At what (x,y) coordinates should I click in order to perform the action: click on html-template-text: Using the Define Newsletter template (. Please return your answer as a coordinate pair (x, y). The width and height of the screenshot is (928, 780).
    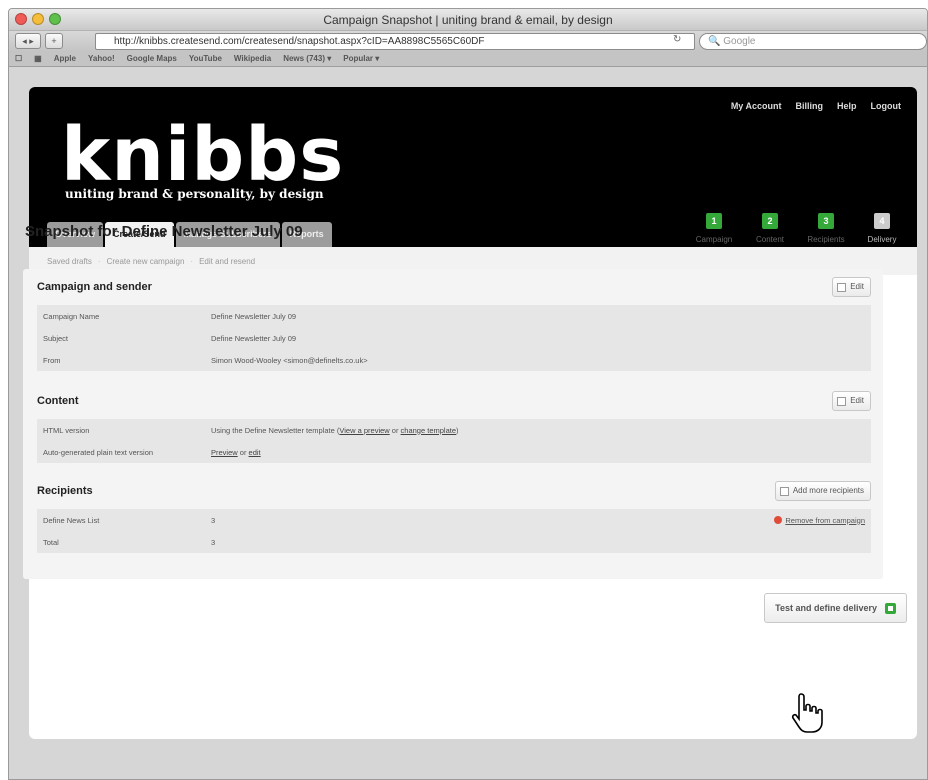
    Looking at the image, I should click on (275, 430).